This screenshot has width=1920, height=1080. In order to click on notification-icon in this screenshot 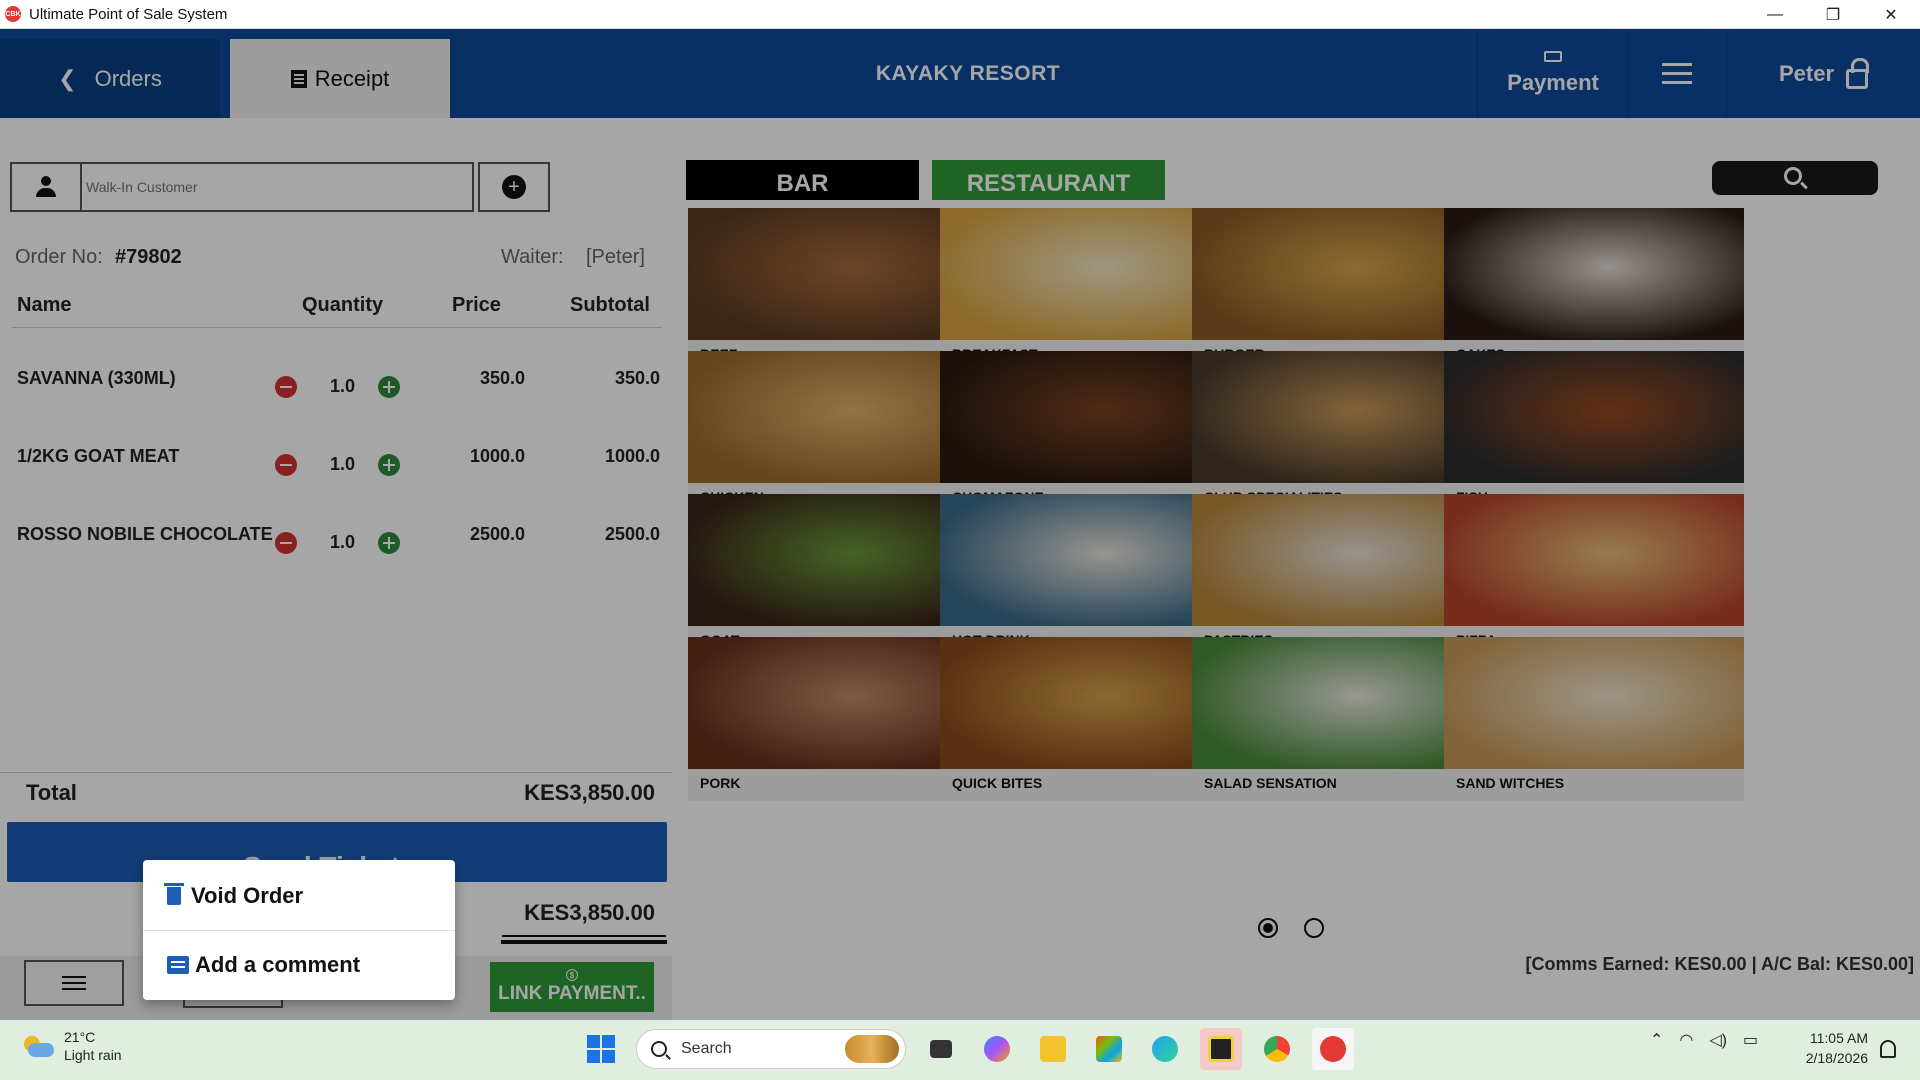, I will do `click(1888, 1049)`.